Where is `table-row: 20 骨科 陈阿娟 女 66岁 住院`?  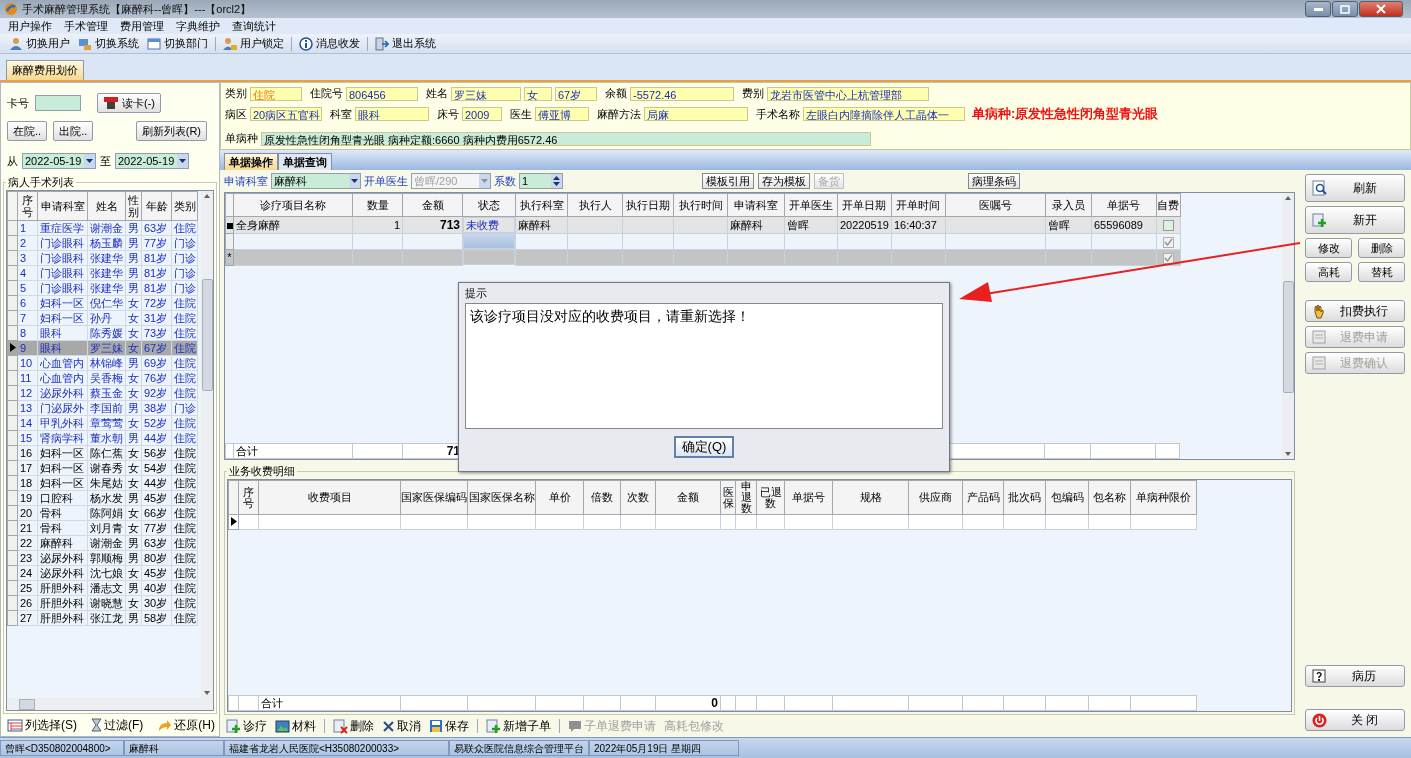
table-row: 20 骨科 陈阿娟 女 66岁 住院 is located at coordinates (102, 513).